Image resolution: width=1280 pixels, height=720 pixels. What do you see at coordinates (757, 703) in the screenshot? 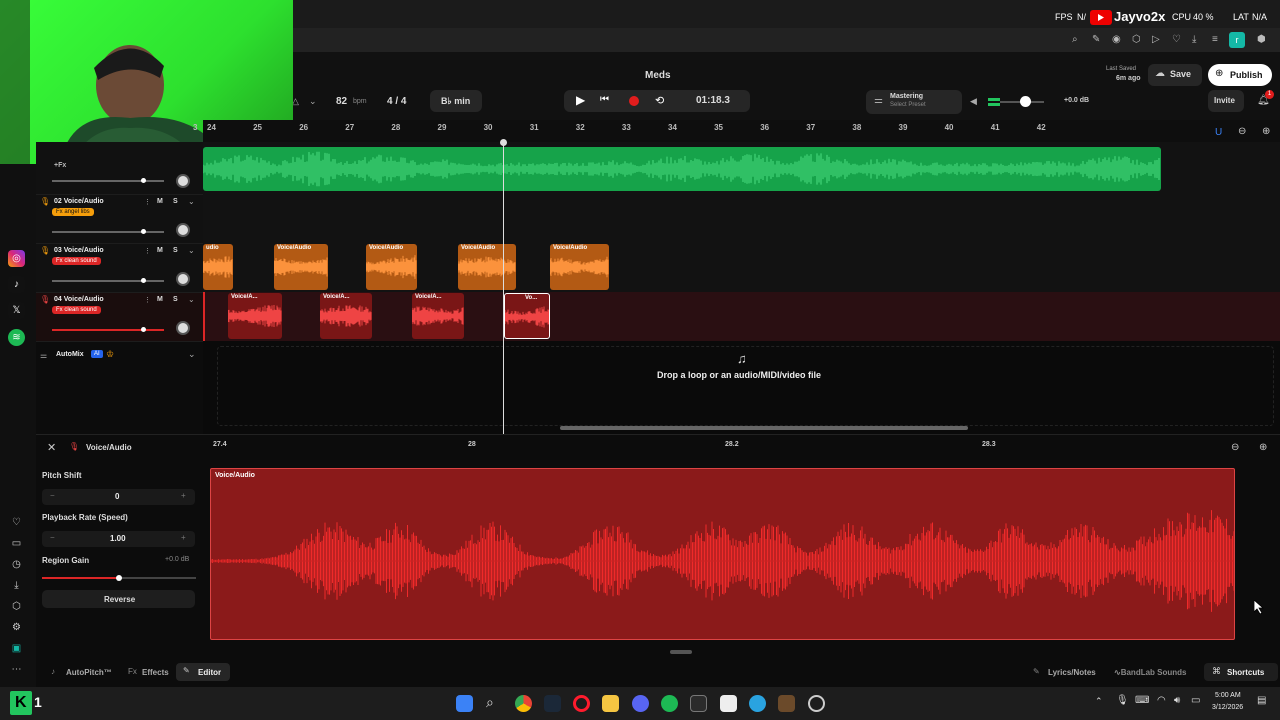
I see `telegram-icon` at bounding box center [757, 703].